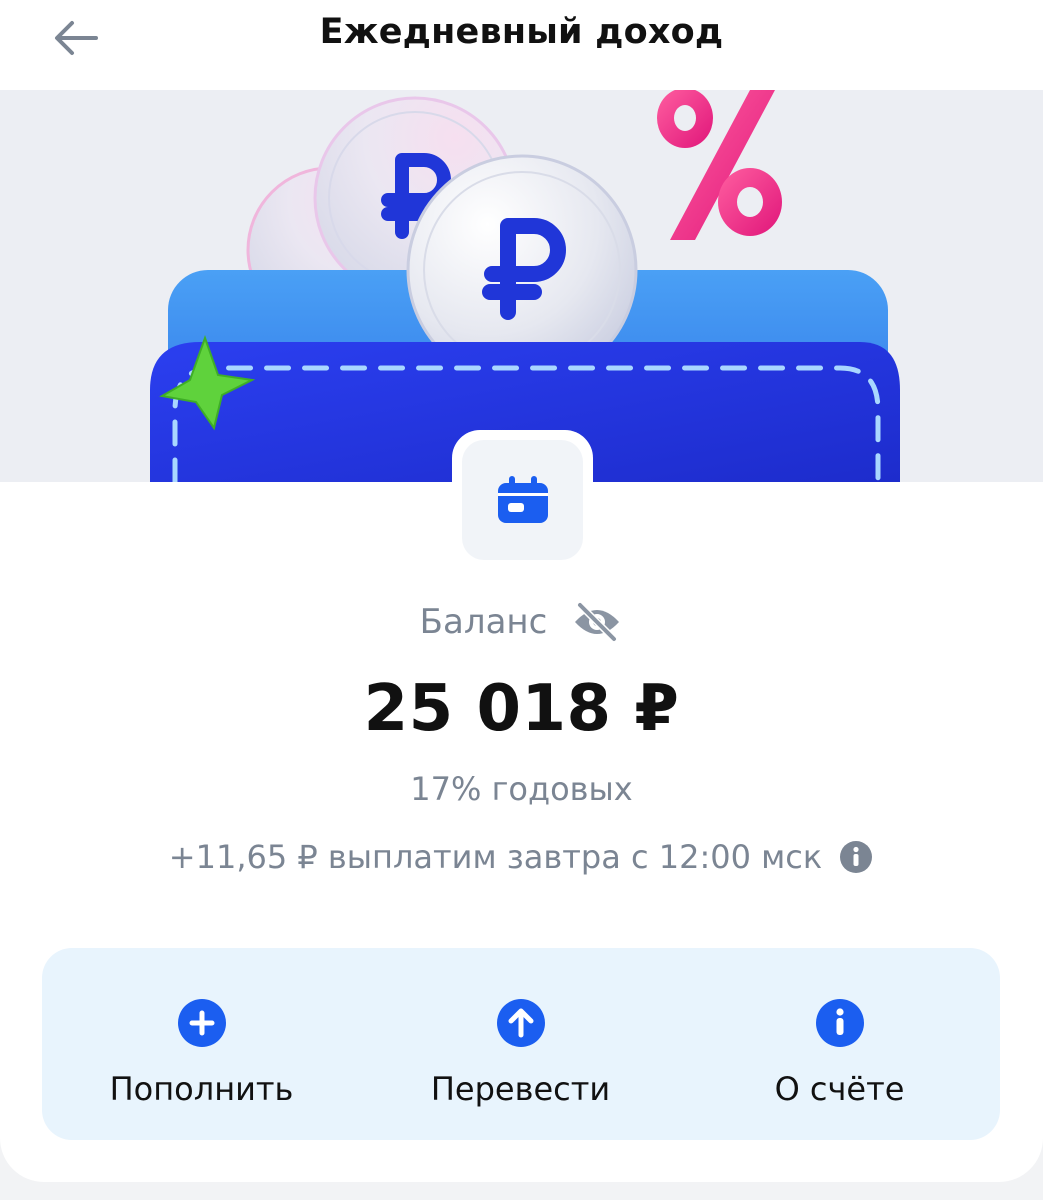 This screenshot has width=1043, height=1200. I want to click on hide-balance-button, so click(597, 622).